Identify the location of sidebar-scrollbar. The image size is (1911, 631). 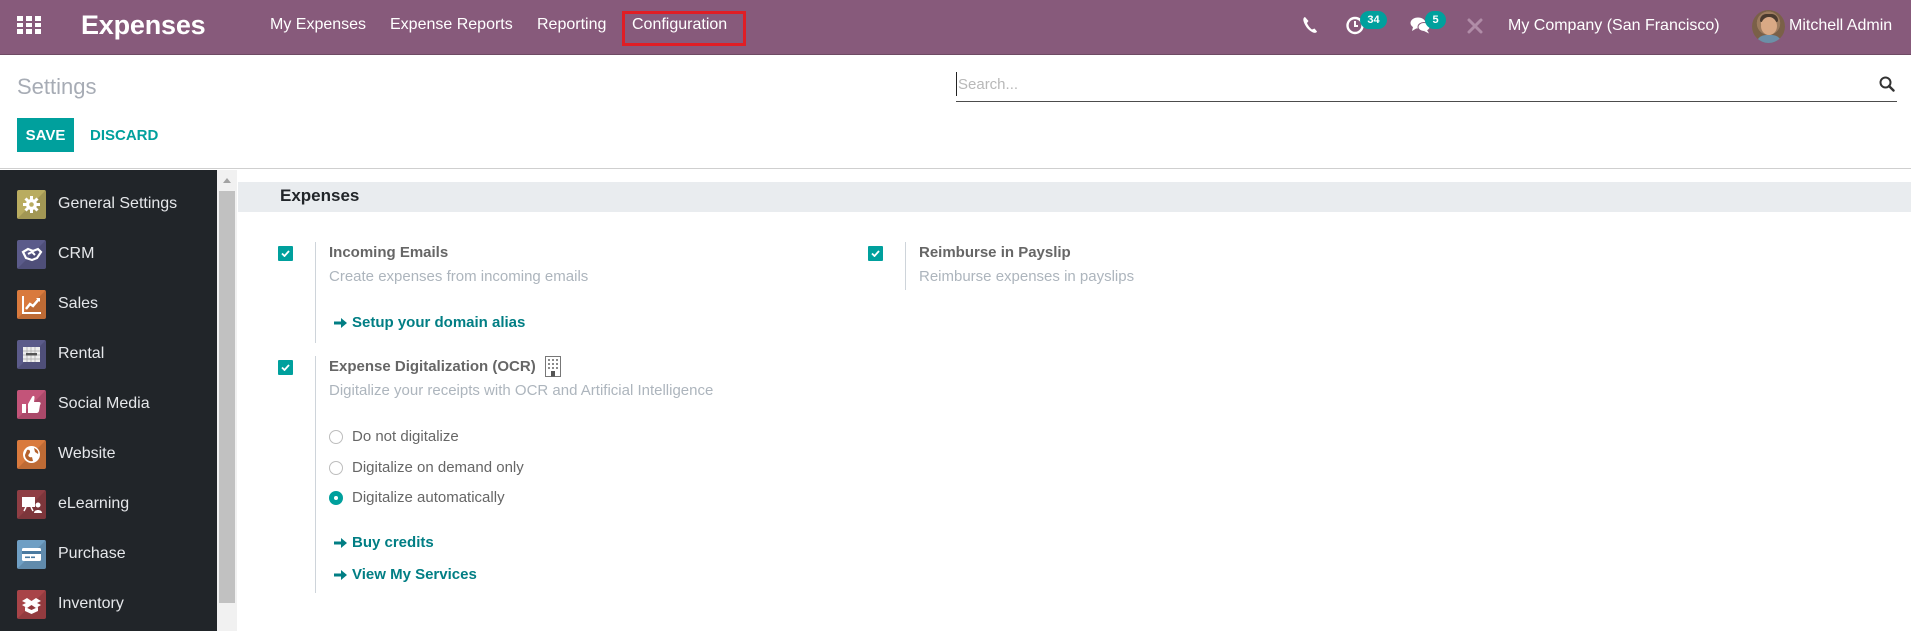
(227, 400).